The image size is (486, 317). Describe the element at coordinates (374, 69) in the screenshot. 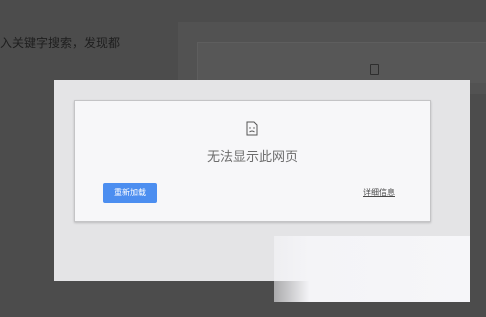

I see `background-page-icon` at that location.